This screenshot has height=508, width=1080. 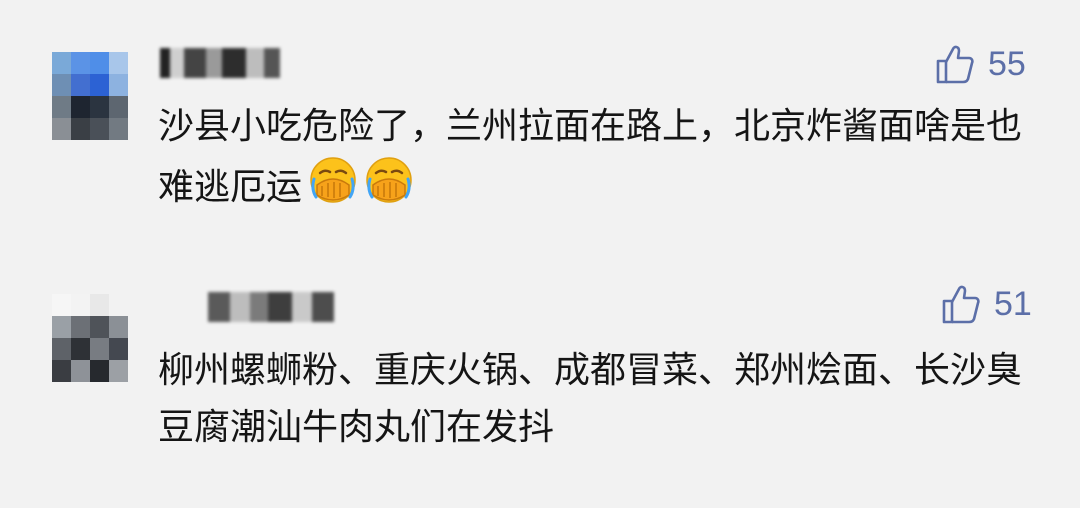 What do you see at coordinates (1007, 64) in the screenshot?
I see `like-count: 55` at bounding box center [1007, 64].